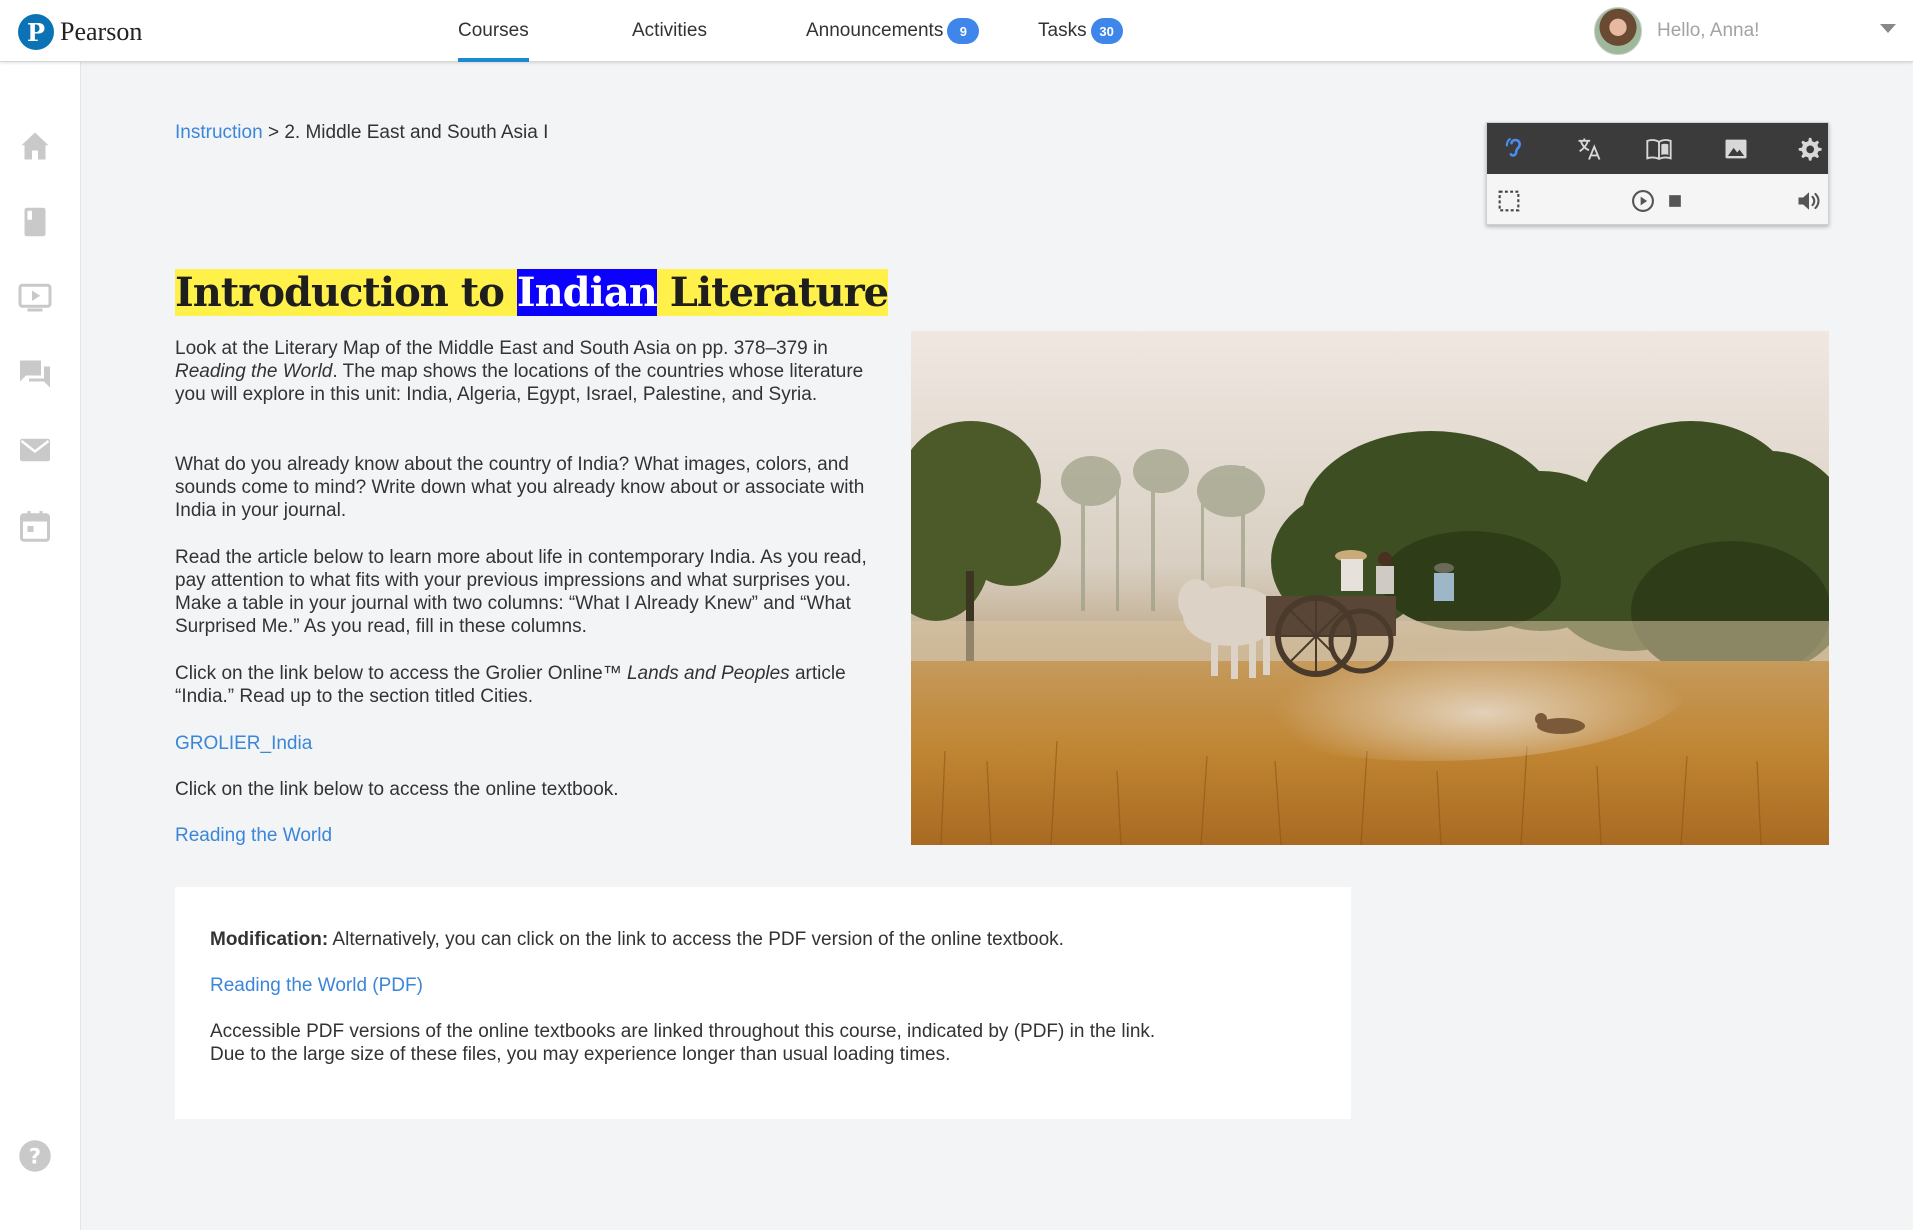 The image size is (1913, 1230). What do you see at coordinates (1888, 28) in the screenshot?
I see `chevron-down-icon` at bounding box center [1888, 28].